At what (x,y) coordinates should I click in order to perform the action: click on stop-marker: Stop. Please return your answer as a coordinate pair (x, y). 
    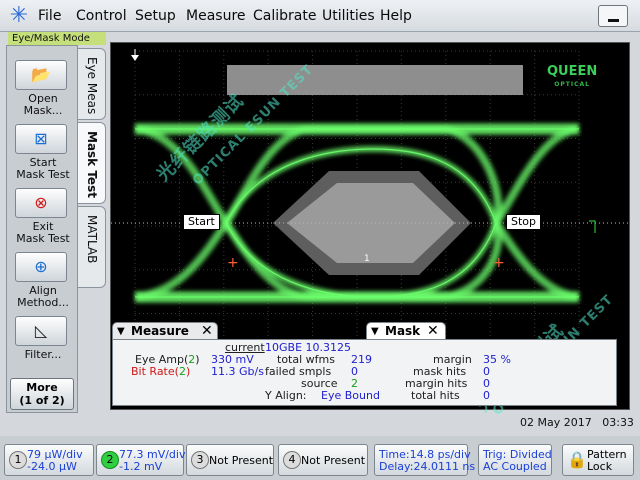
    Looking at the image, I should click on (524, 222).